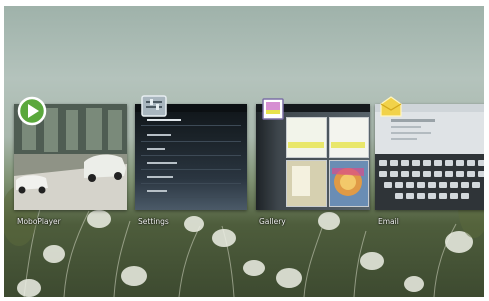 This screenshot has width=489, height=301. I want to click on recent-app-card-email: Email, so click(429, 161).